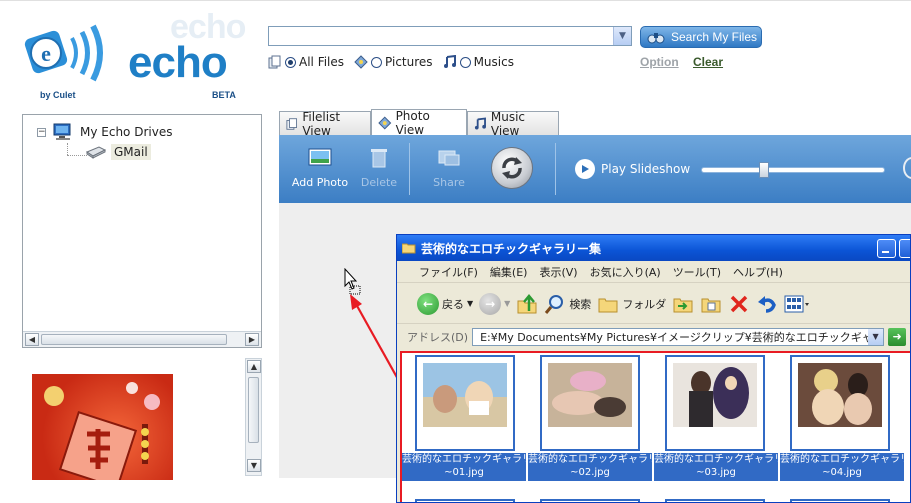  I want to click on folder-open-icon, so click(409, 248).